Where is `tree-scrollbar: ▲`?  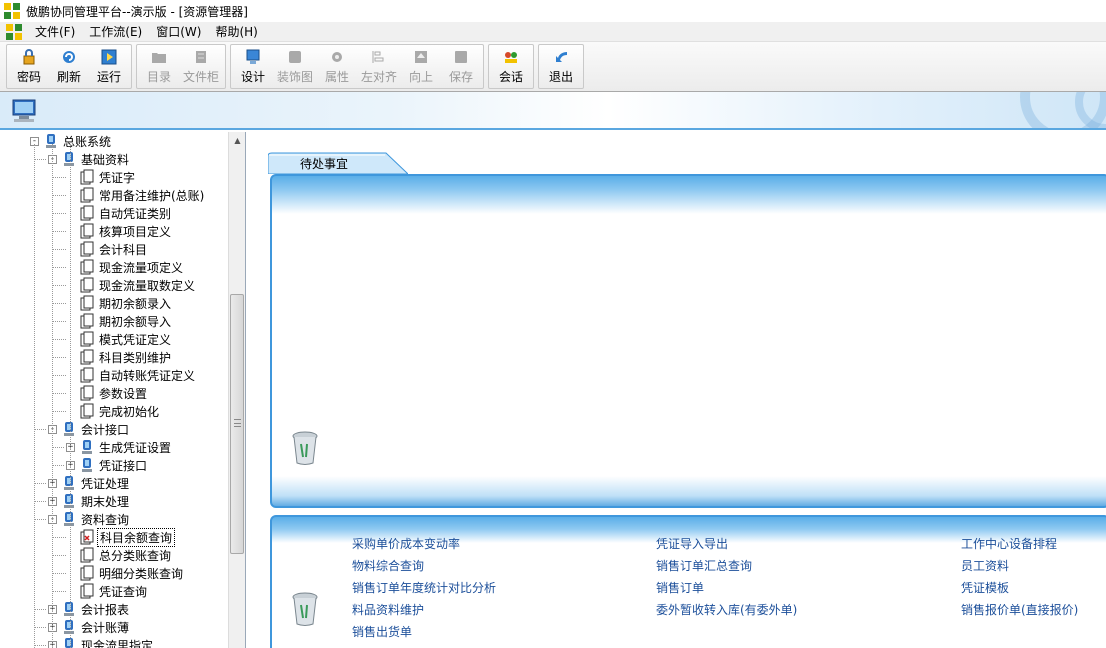
tree-scrollbar: ▲ is located at coordinates (236, 390).